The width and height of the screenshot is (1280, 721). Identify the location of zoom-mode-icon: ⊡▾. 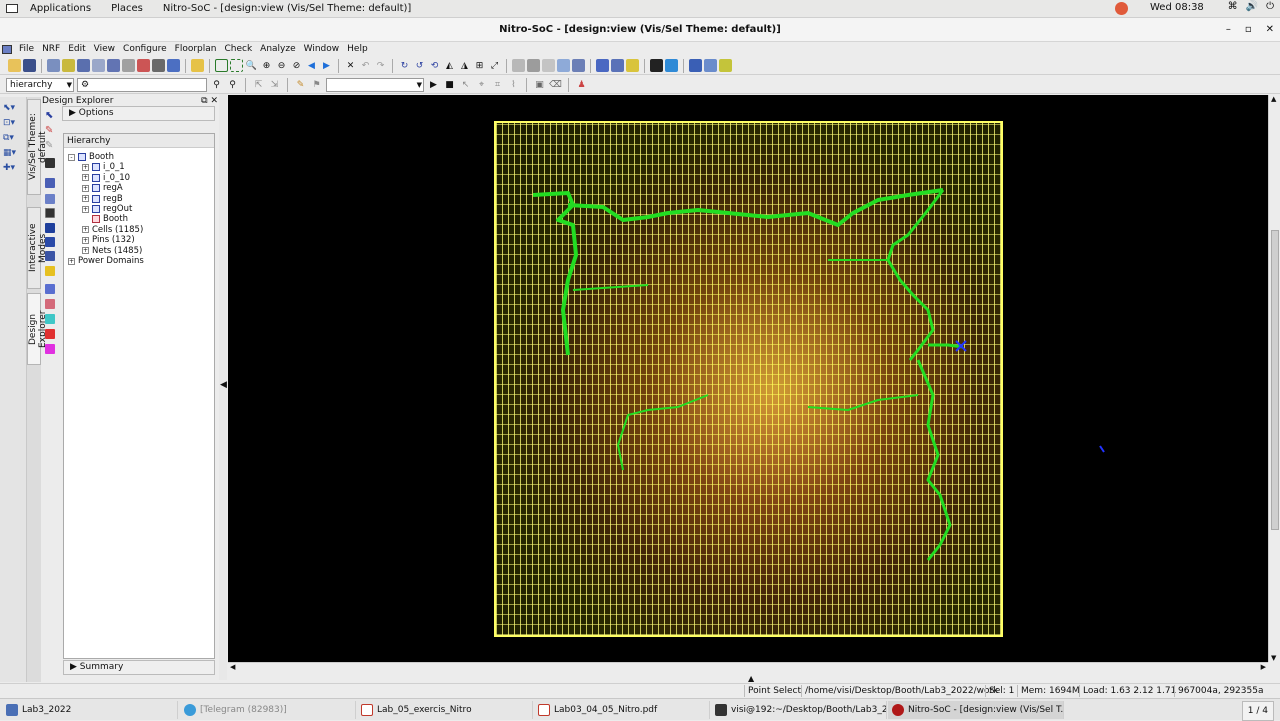
(13, 124).